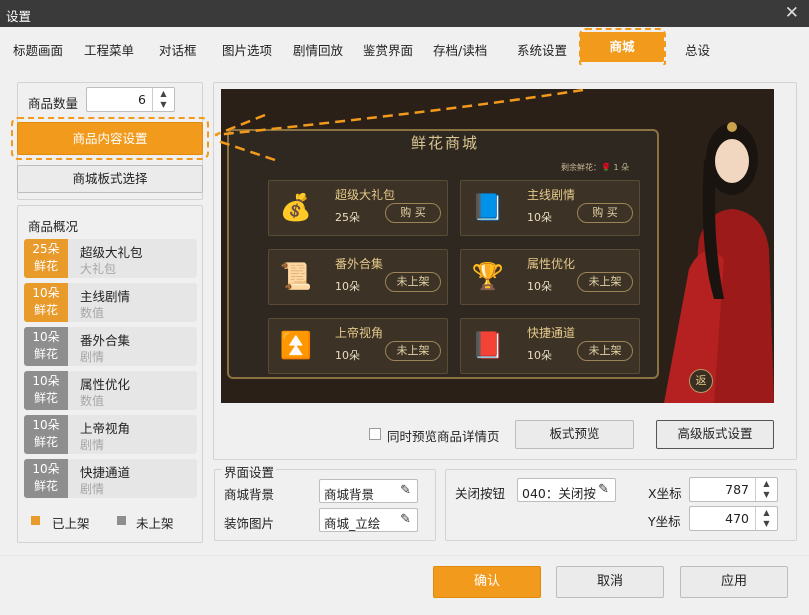  What do you see at coordinates (664, 521) in the screenshot?
I see `y-coord-label: Y坐标` at bounding box center [664, 521].